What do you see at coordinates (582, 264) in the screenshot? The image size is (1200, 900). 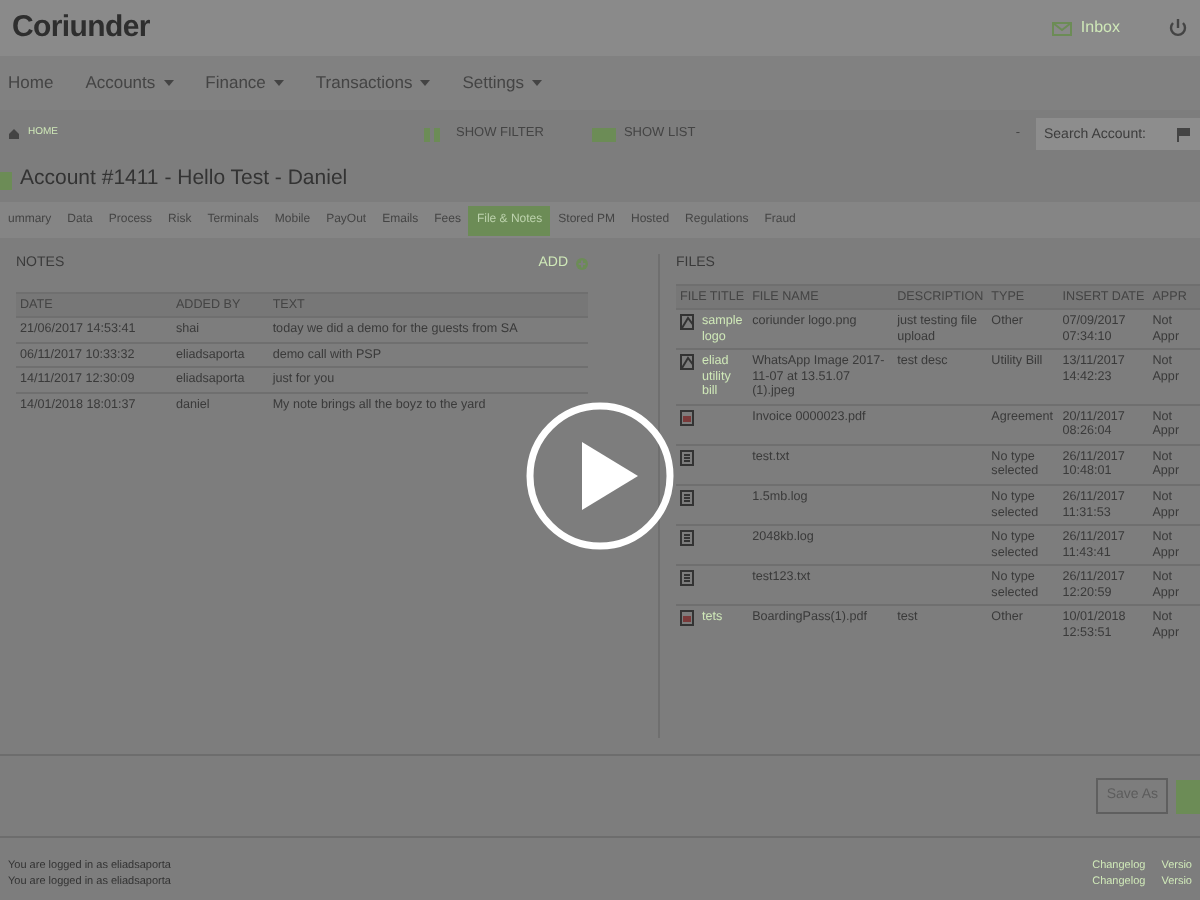 I see `plus-icon` at bounding box center [582, 264].